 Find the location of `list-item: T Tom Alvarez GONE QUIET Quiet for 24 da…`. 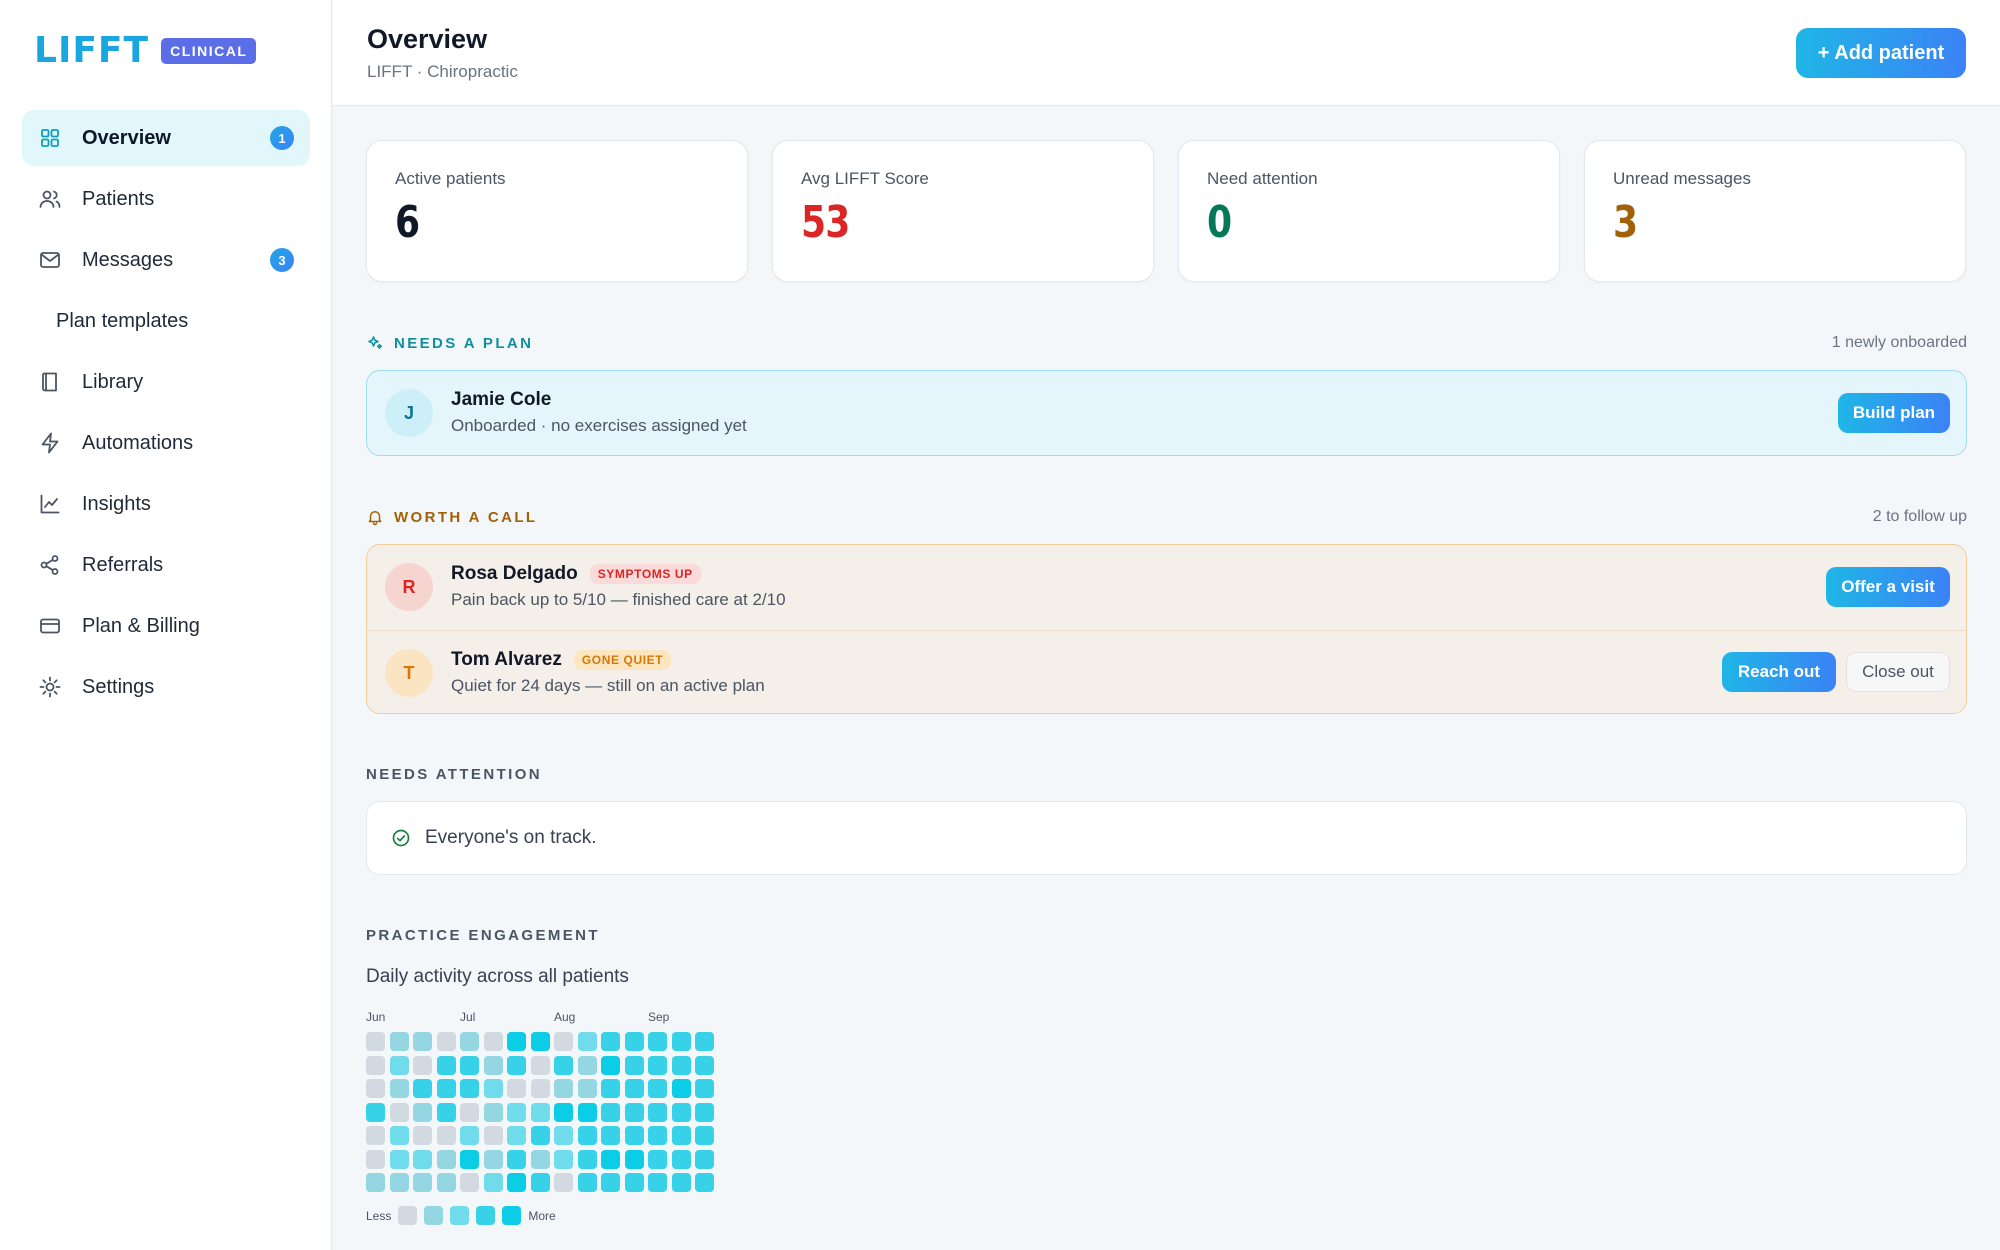

list-item: T Tom Alvarez GONE QUIET Quiet for 24 da… is located at coordinates (1166, 671).